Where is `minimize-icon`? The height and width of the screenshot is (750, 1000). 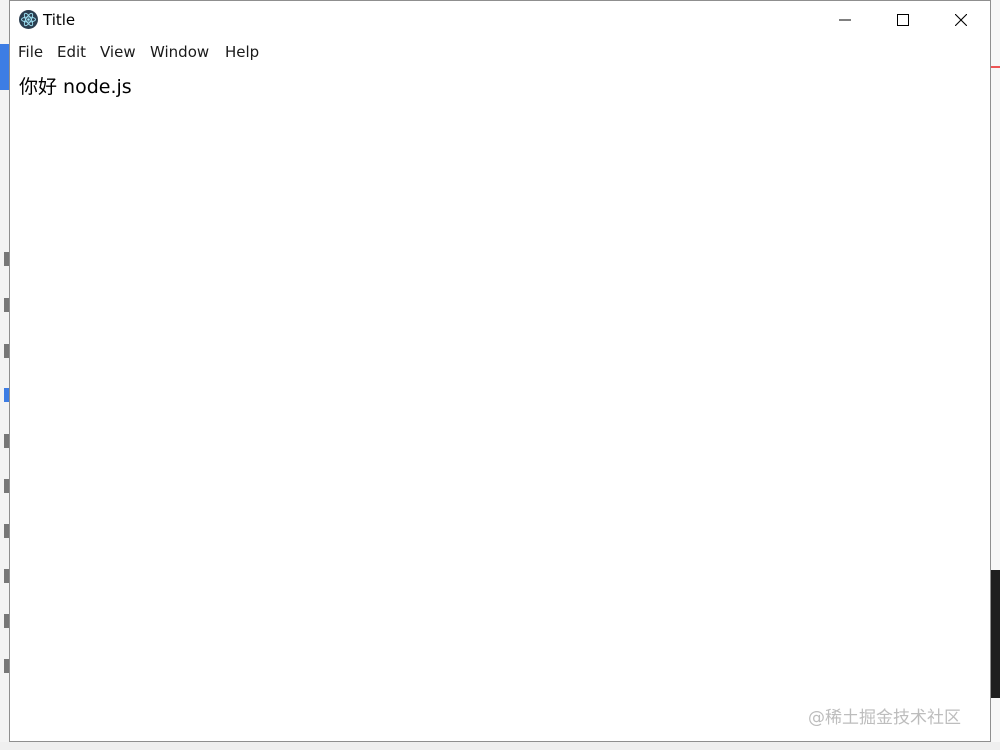 minimize-icon is located at coordinates (845, 20).